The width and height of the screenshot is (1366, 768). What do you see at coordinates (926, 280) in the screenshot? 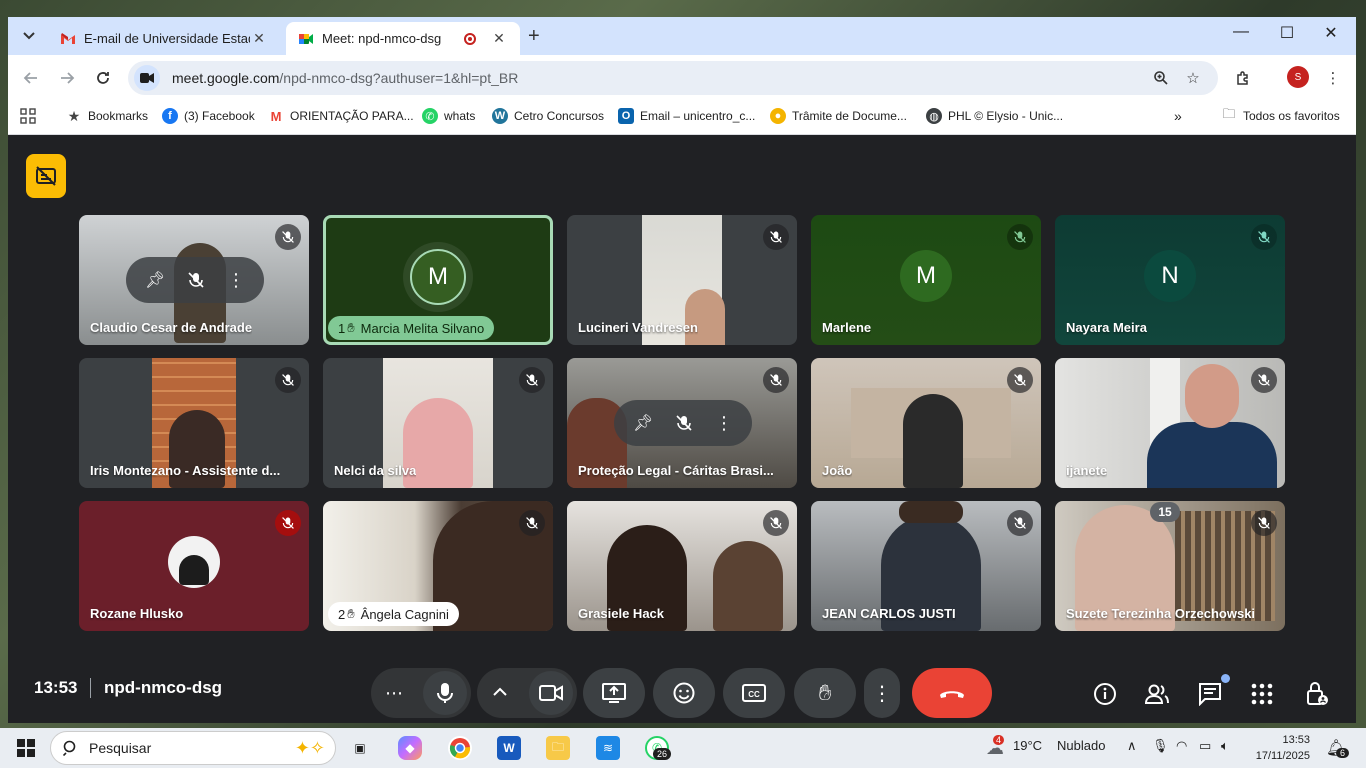
I see `participant-tile: M Marlene` at bounding box center [926, 280].